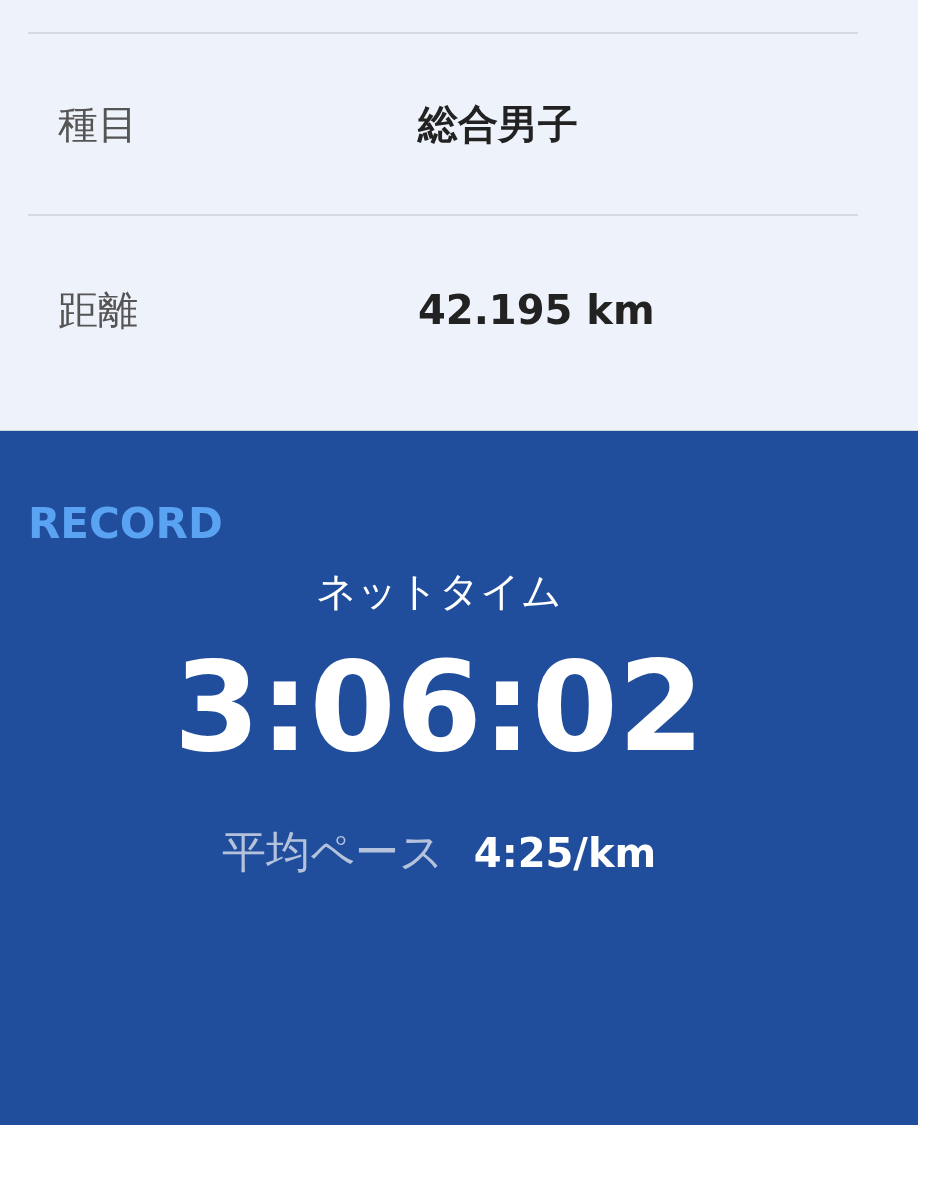 This screenshot has width=926, height=1200. Describe the element at coordinates (332, 852) in the screenshot. I see `pace-label: 平均ペース` at that location.